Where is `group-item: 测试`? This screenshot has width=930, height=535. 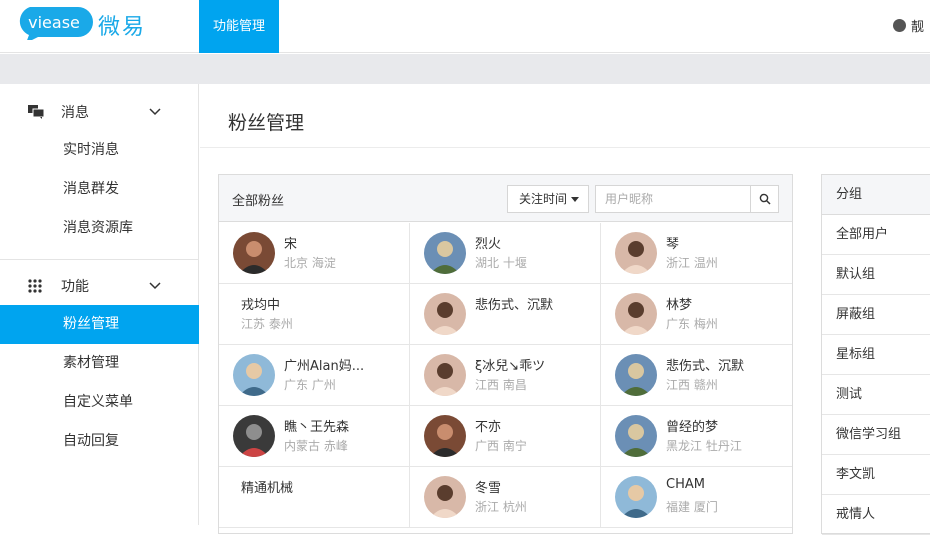
group-item: 测试 is located at coordinates (876, 395).